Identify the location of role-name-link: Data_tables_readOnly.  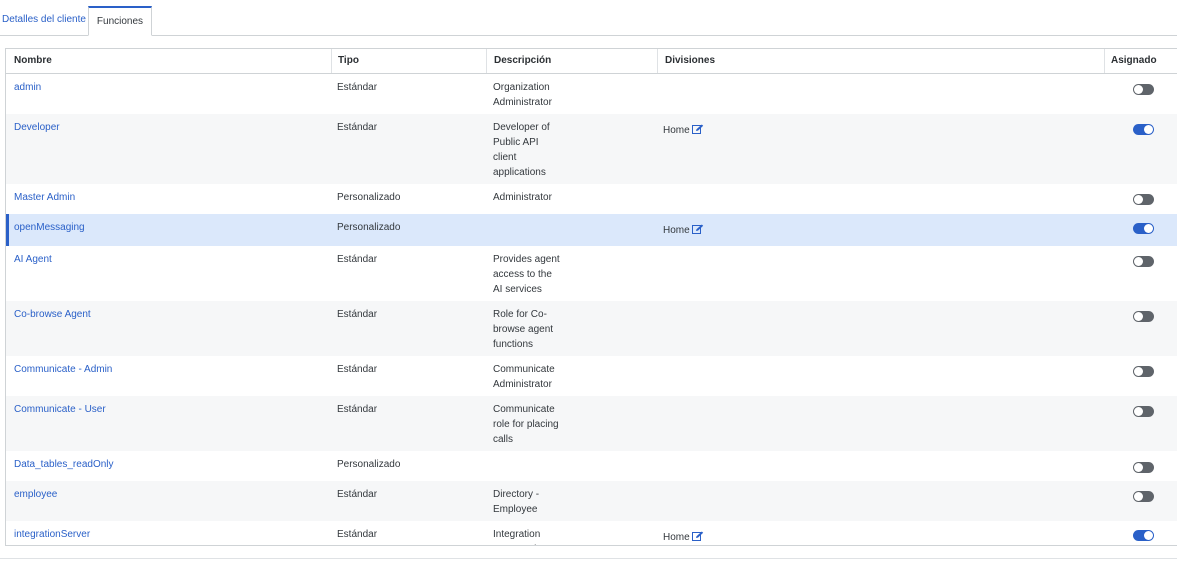
(64, 464).